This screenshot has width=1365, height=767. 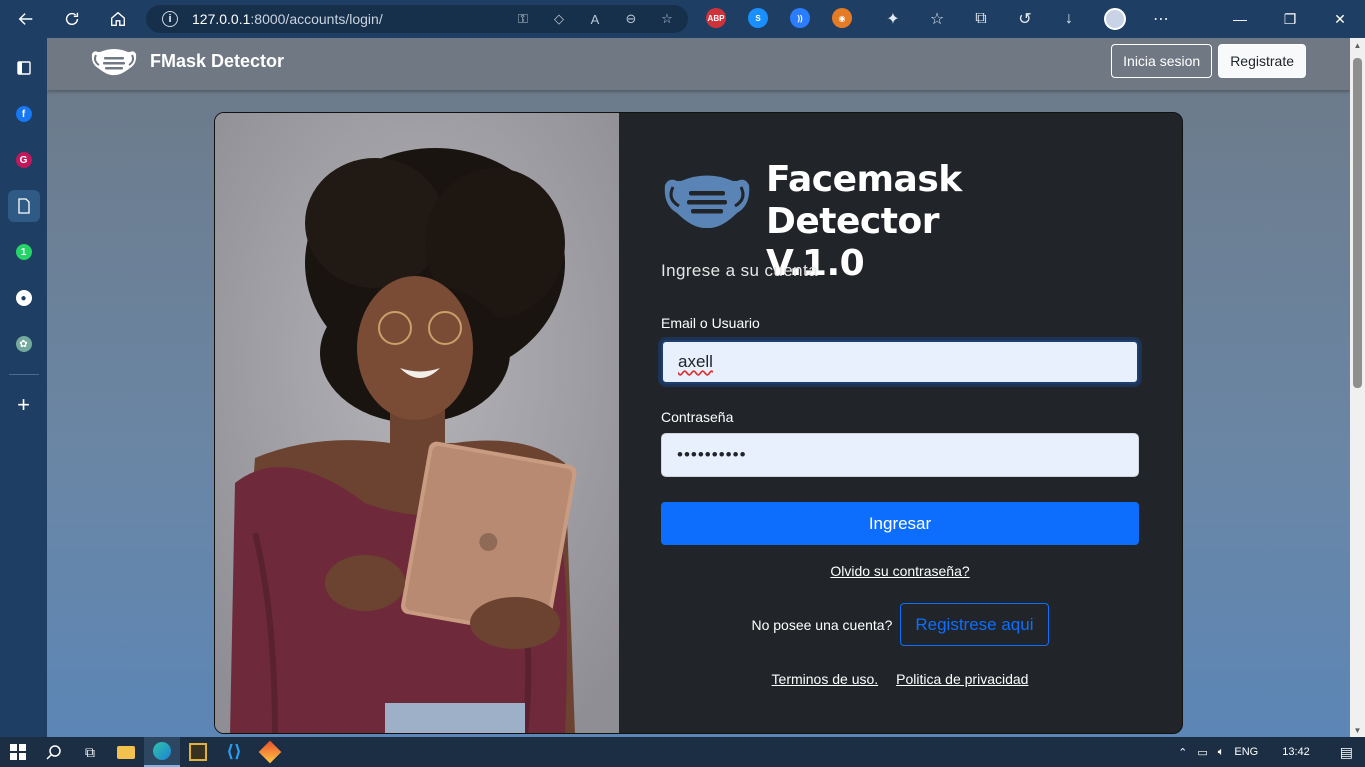 What do you see at coordinates (800, 18) in the screenshot?
I see `audio-extension-icon: ))` at bounding box center [800, 18].